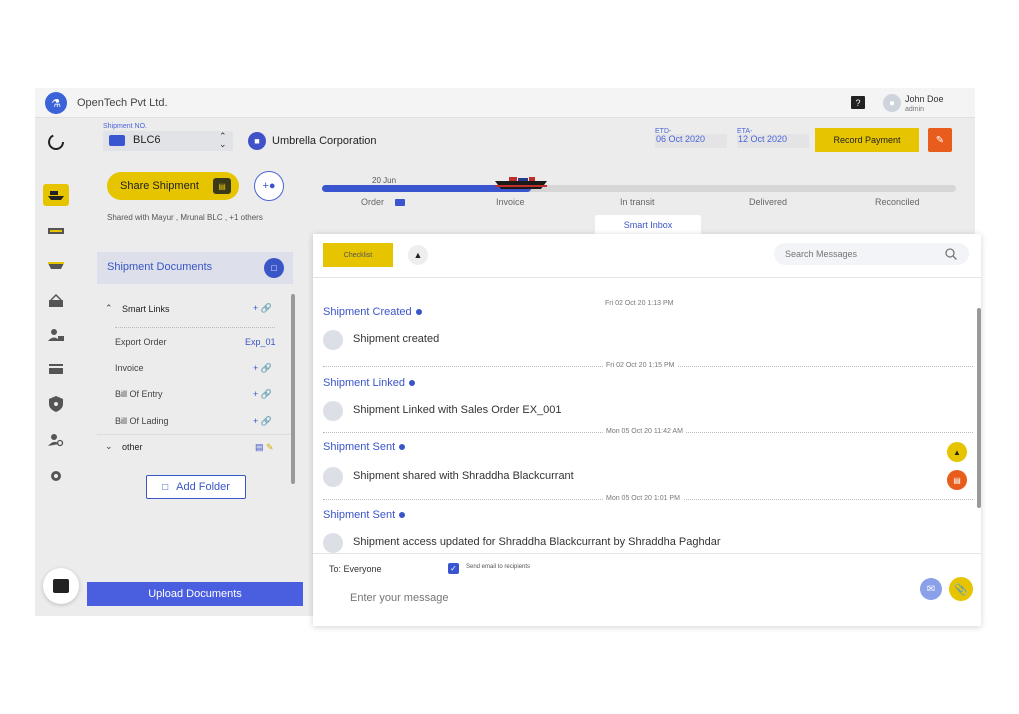 This screenshot has height=714, width=1019. I want to click on top-bar: ⚗ OpenTech Pvt Ltd. ? ● John Doe admin, so click(505, 103).